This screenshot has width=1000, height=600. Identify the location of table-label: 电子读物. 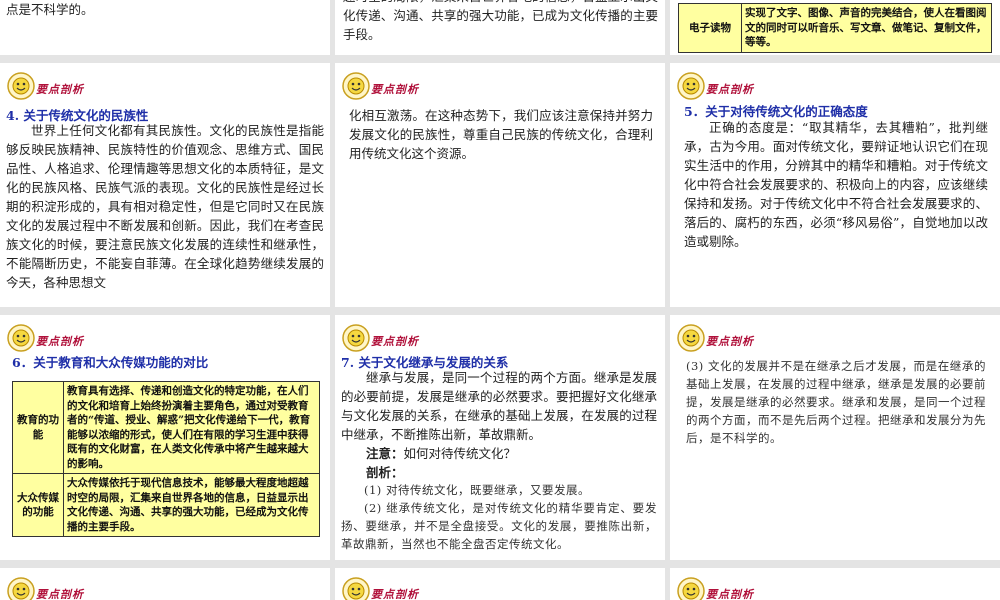
(710, 28).